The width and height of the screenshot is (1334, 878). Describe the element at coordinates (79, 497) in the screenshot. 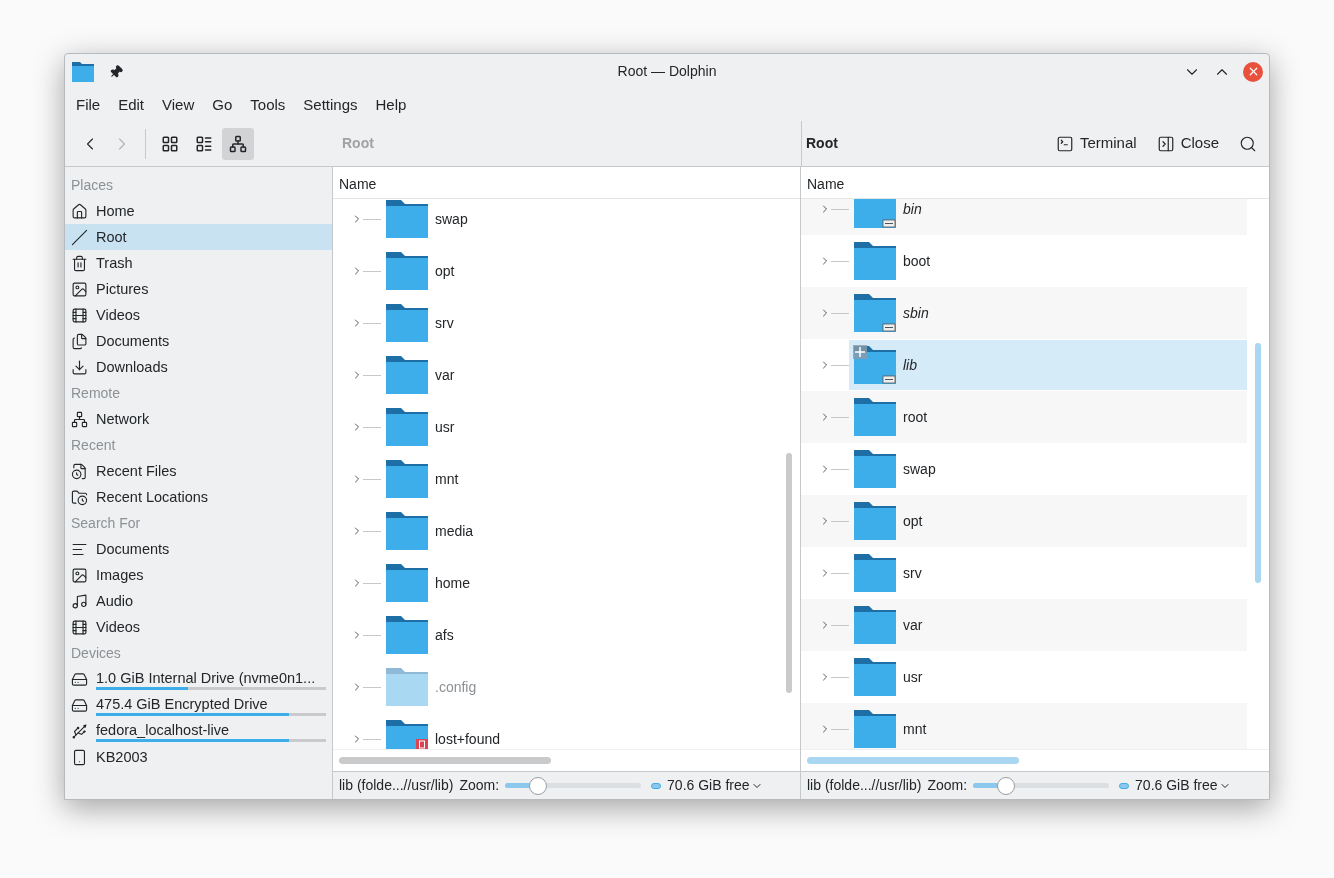

I see `folder-clock-icon` at that location.